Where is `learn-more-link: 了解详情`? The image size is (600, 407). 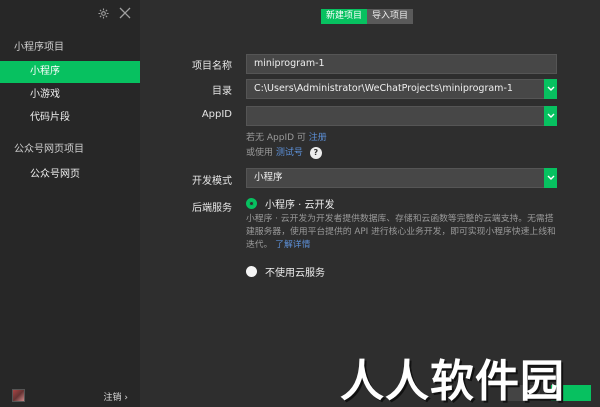 learn-more-link: 了解详情 is located at coordinates (292, 245).